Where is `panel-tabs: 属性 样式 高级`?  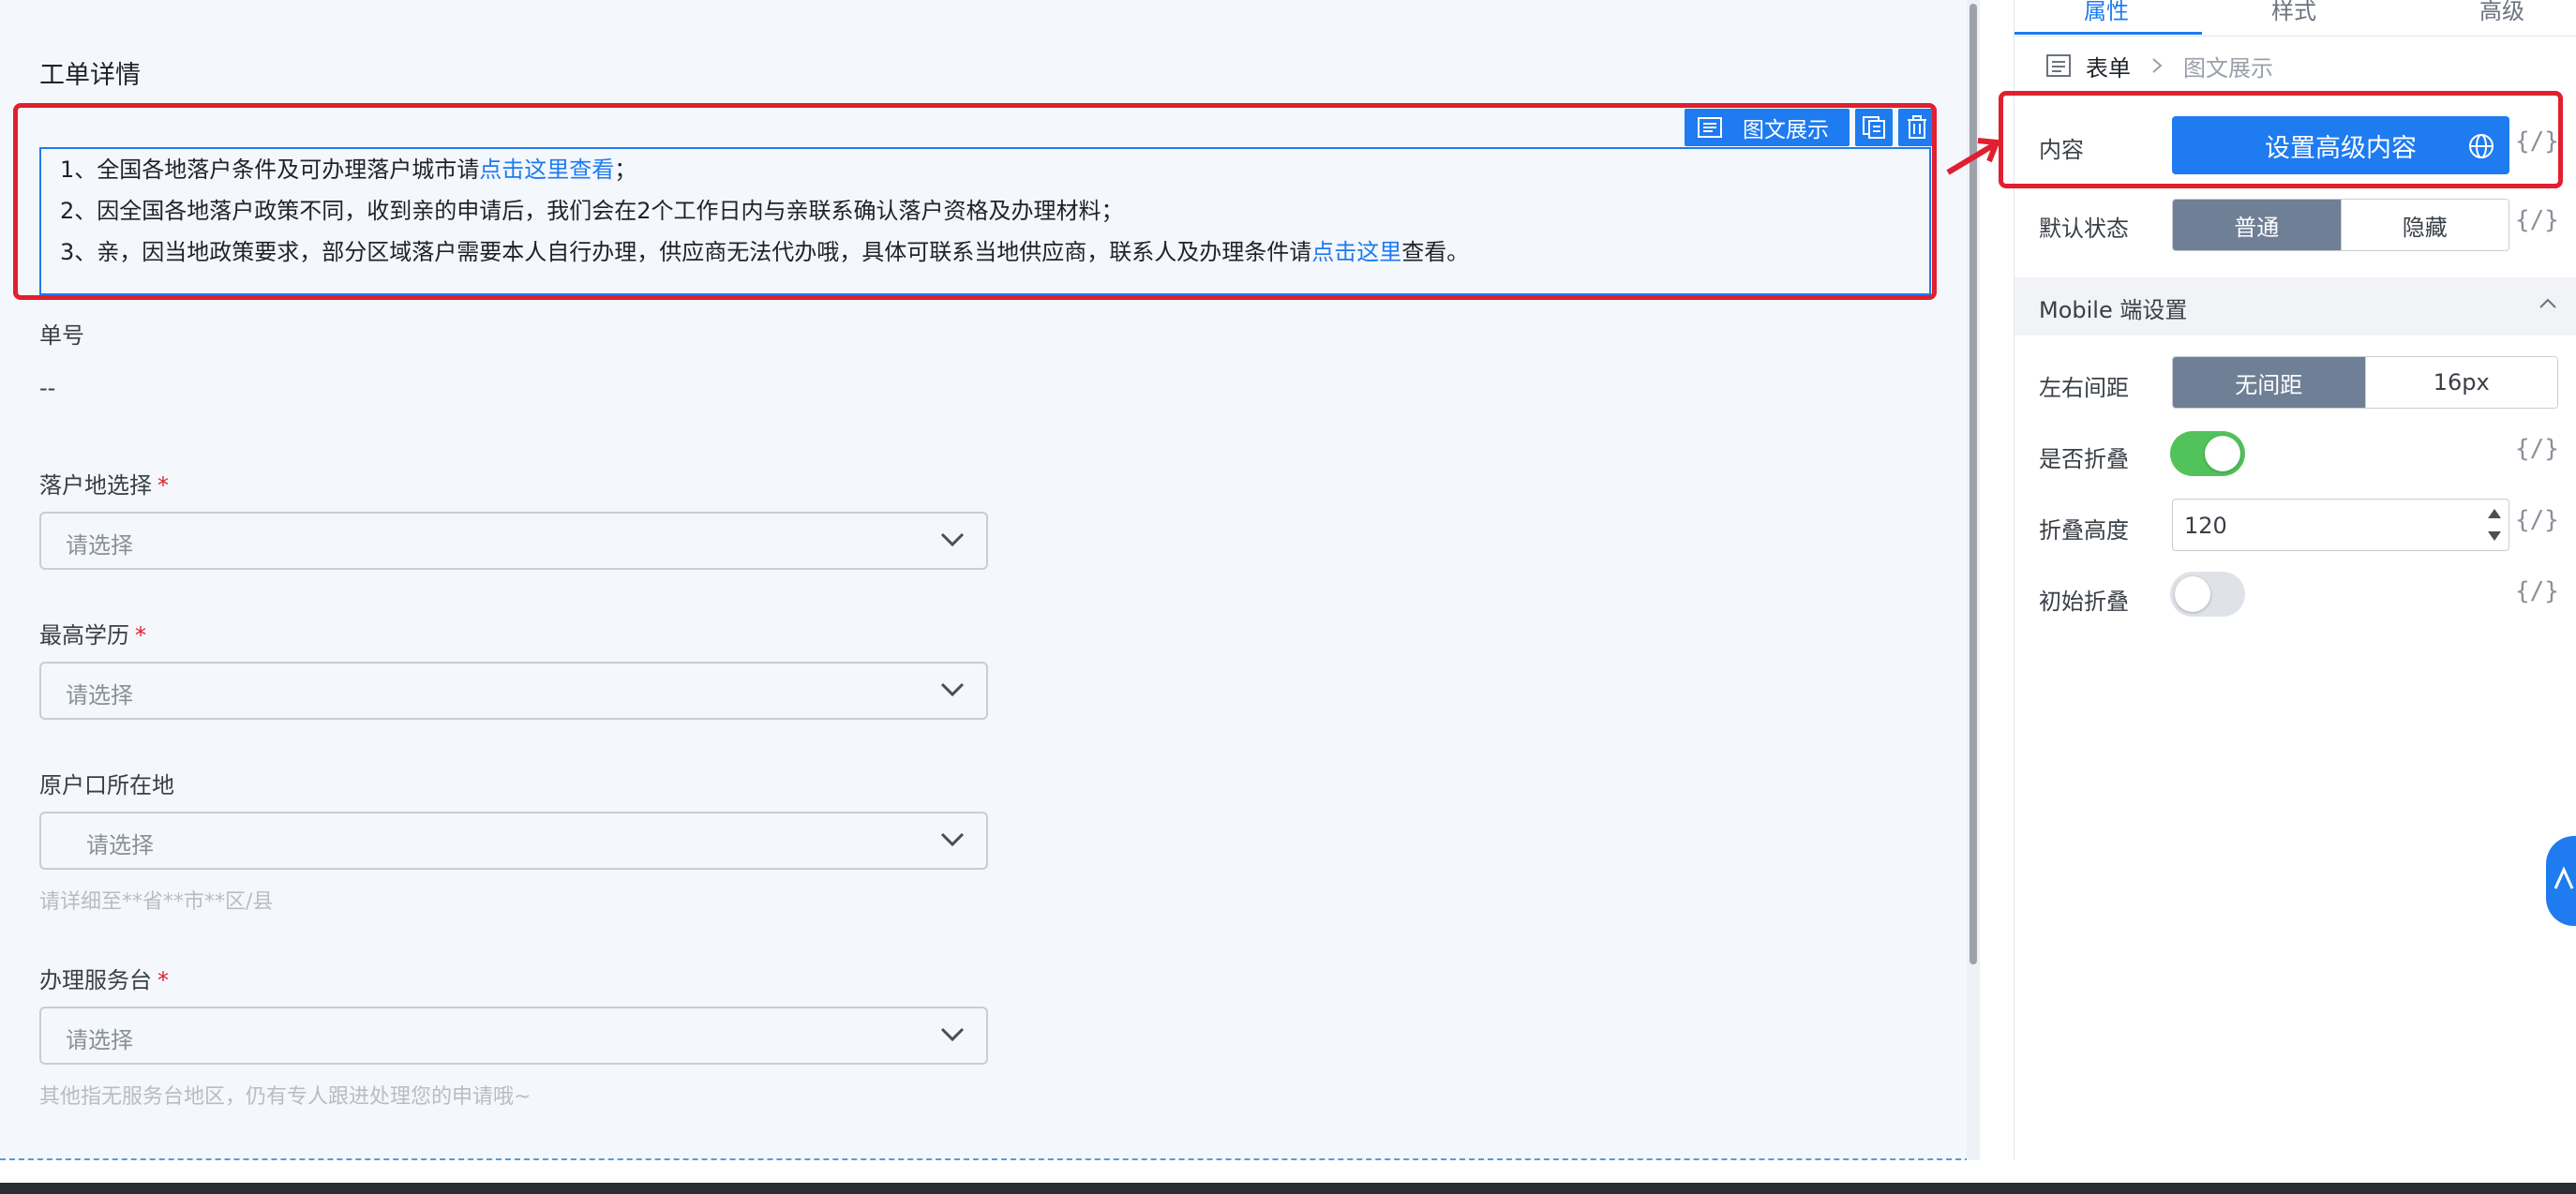
panel-tabs: 属性 样式 高级 is located at coordinates (2295, 19).